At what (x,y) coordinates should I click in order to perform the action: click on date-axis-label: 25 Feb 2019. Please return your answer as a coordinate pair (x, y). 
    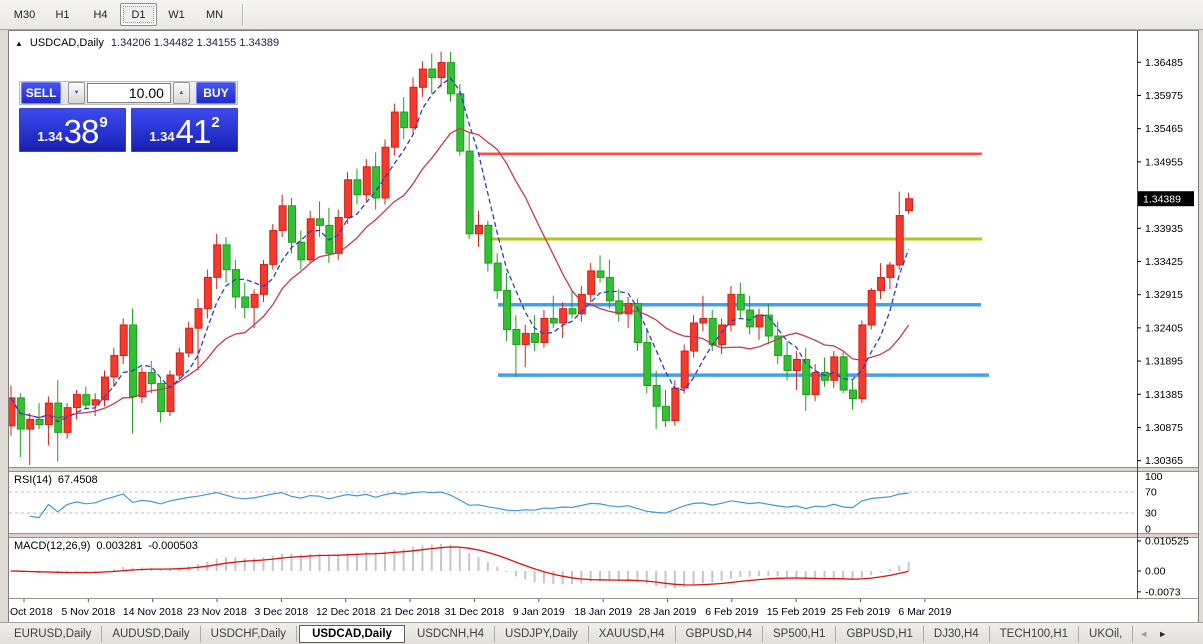
    Looking at the image, I should click on (860, 612).